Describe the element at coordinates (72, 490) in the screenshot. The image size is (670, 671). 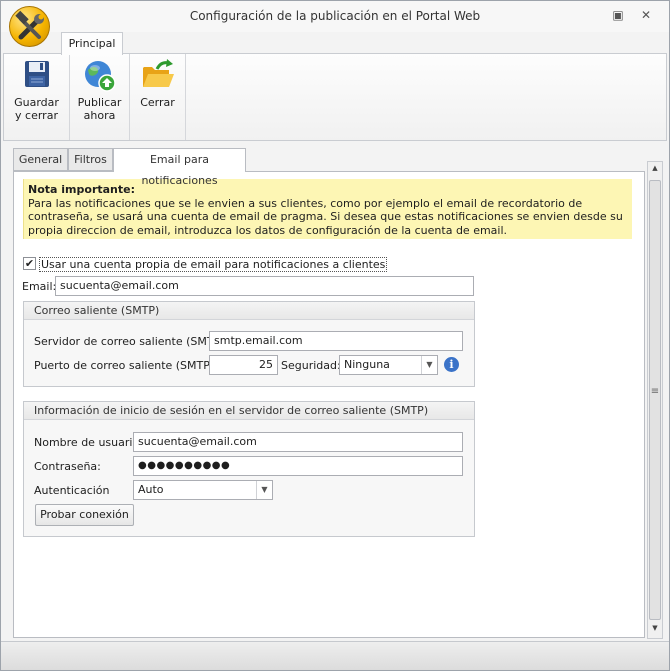
I see `auth-label: Autenticación` at that location.